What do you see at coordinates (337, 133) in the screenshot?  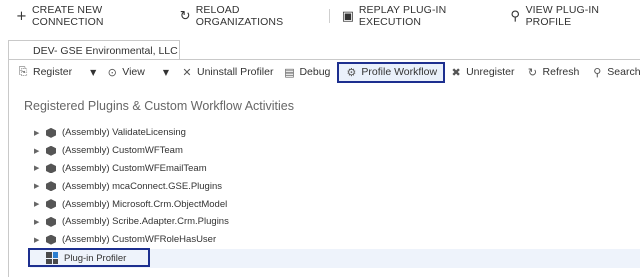 I see `tree-item: ▶ (Assembly) ValidateLicensing` at bounding box center [337, 133].